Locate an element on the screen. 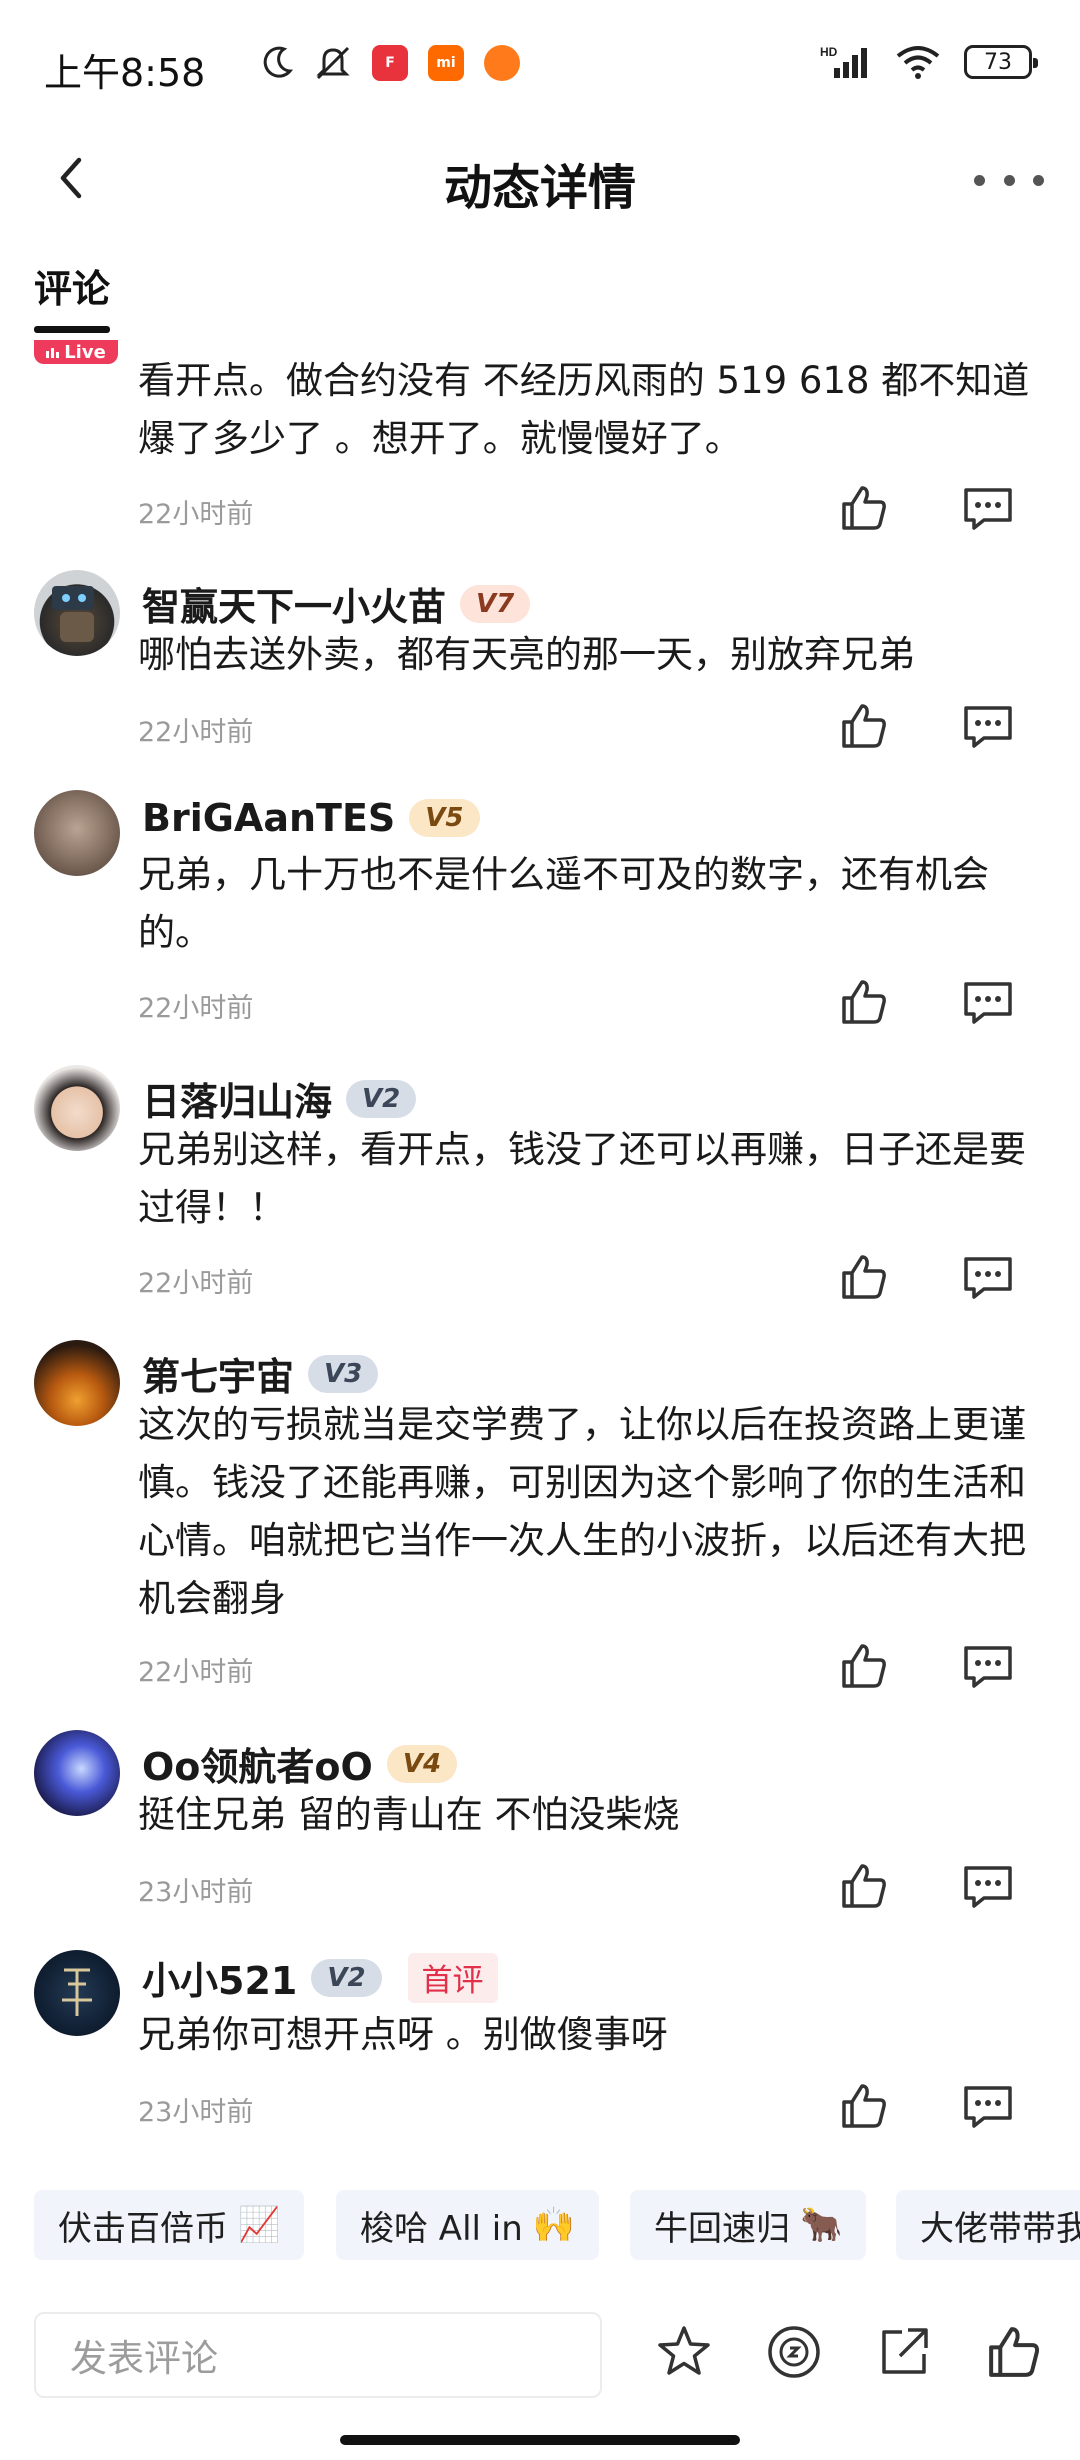 Image resolution: width=1080 pixels, height=2460 pixels. chip-label: 牛回速归 is located at coordinates (722, 2228).